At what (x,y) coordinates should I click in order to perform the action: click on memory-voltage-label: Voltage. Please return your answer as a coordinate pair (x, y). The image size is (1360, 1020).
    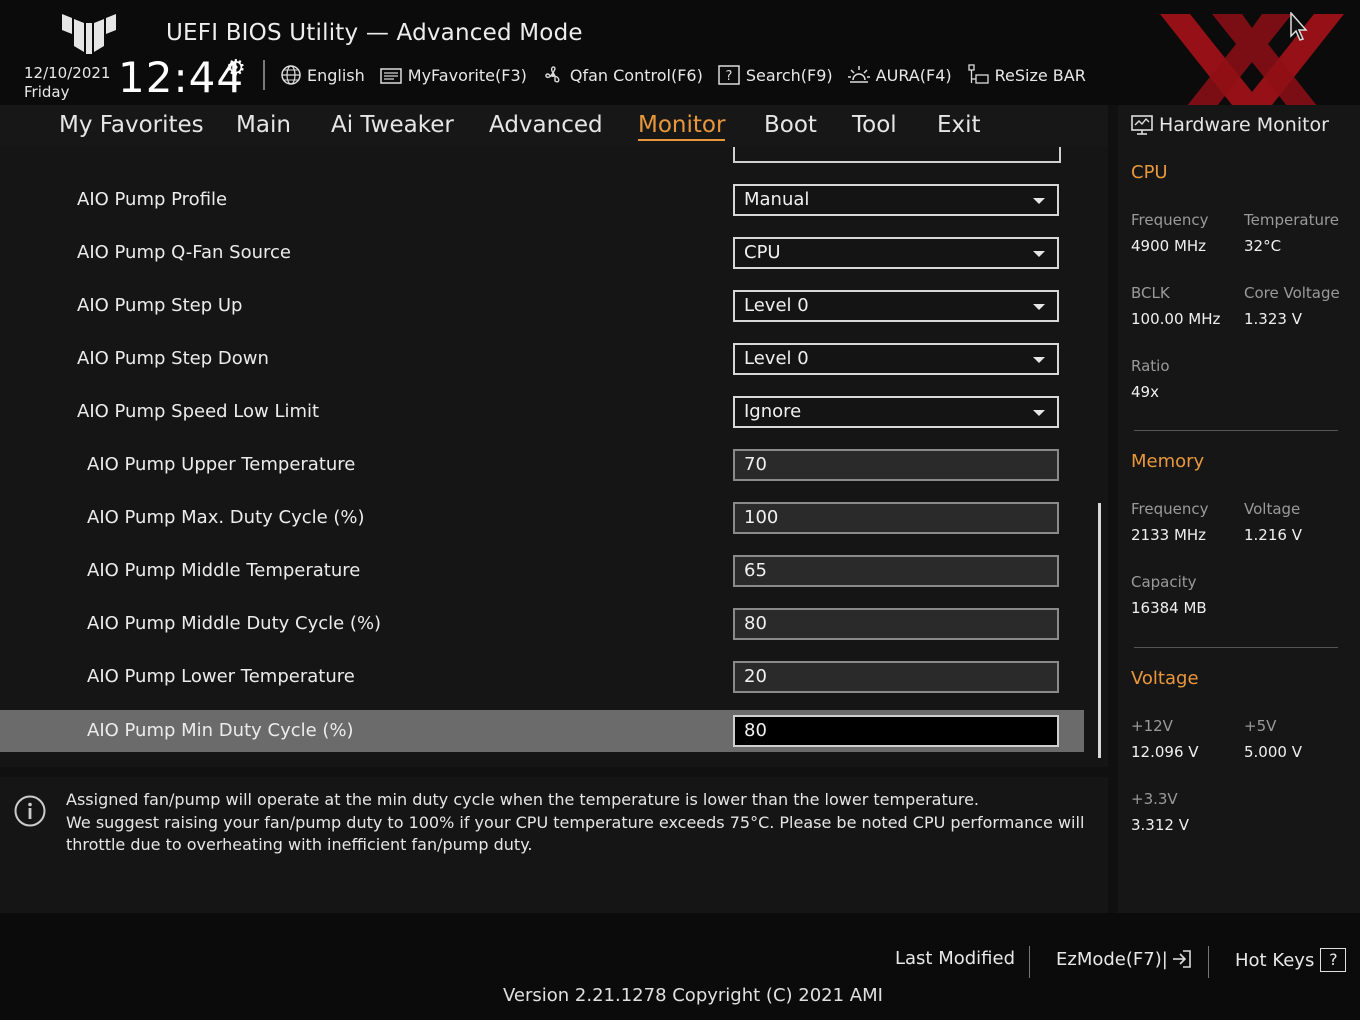
    Looking at the image, I should click on (1272, 509).